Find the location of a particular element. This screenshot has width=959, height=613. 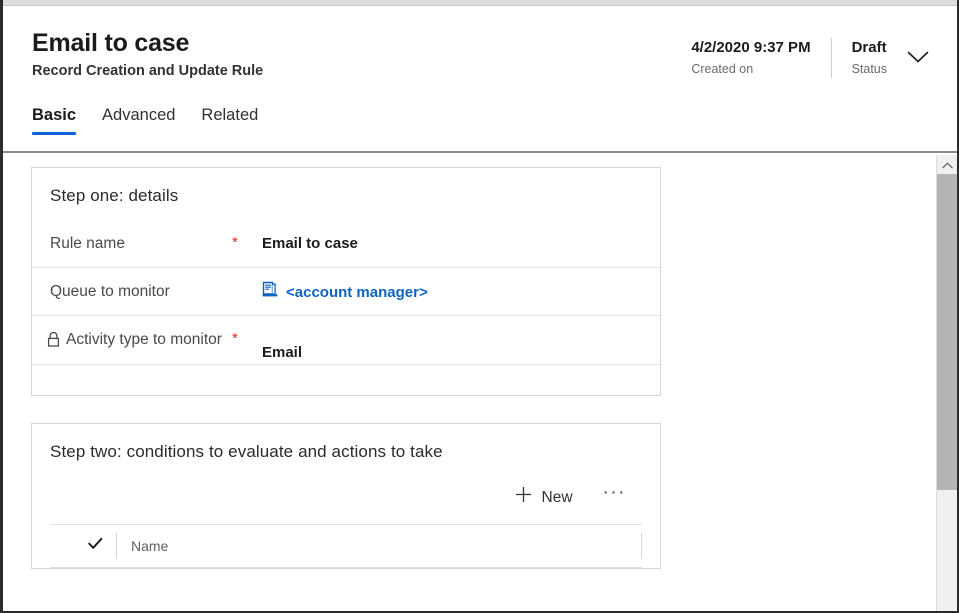

scroll-up-button is located at coordinates (947, 164).